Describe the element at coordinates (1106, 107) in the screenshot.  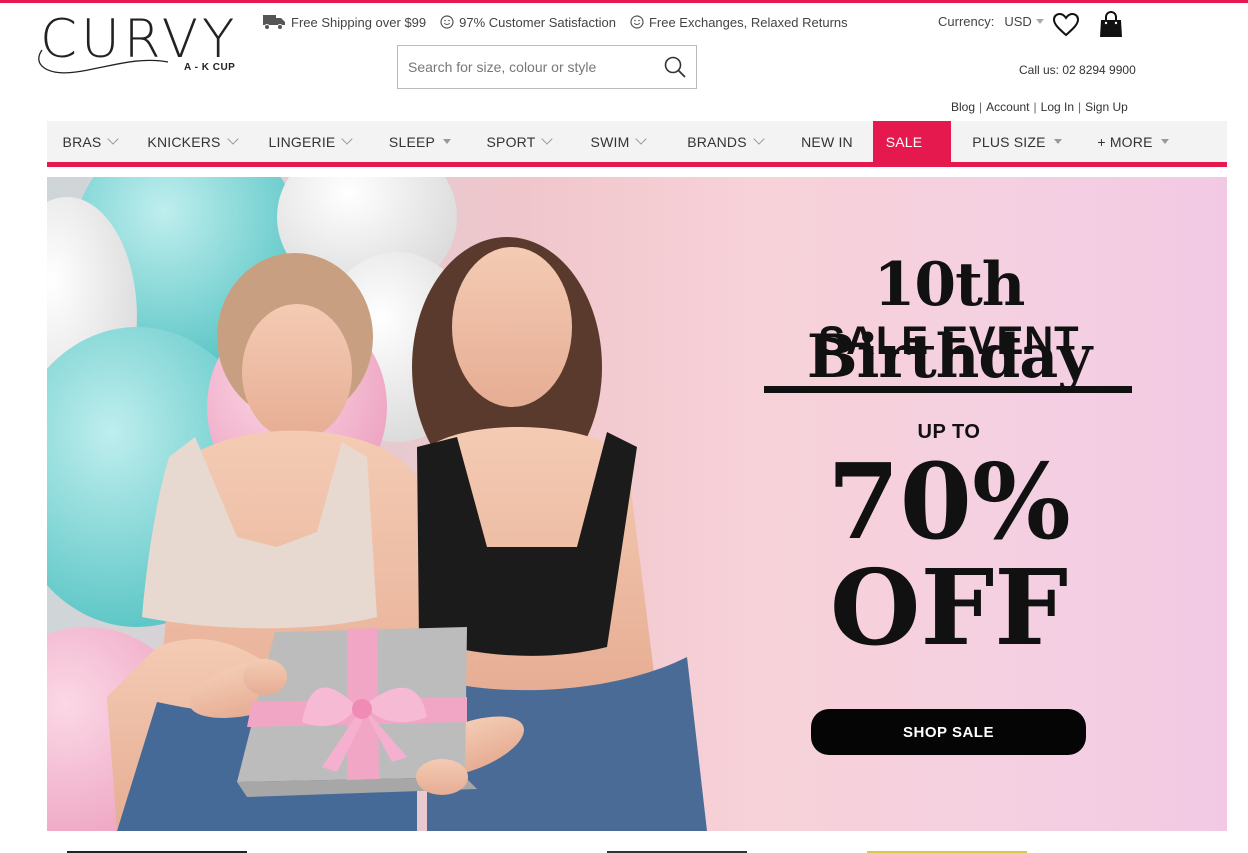
I see `signup-link: Sign Up` at that location.